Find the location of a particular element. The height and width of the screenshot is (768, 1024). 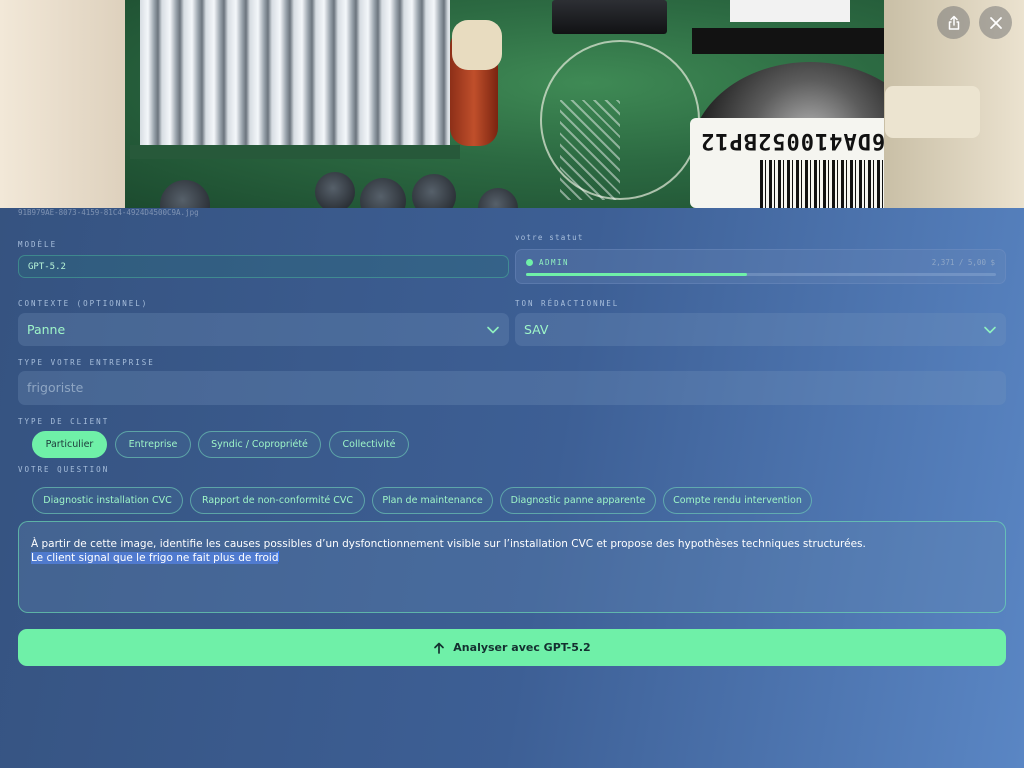

share-icon is located at coordinates (953, 22).